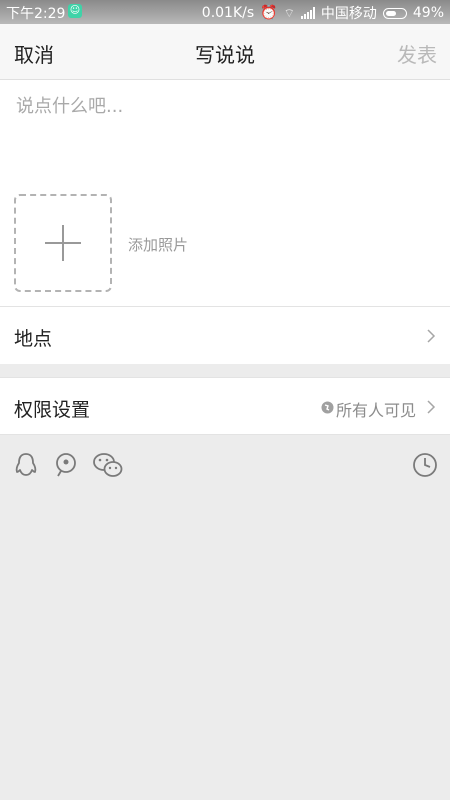  Describe the element at coordinates (289, 12) in the screenshot. I see `wifi-icon: ⌔` at that location.